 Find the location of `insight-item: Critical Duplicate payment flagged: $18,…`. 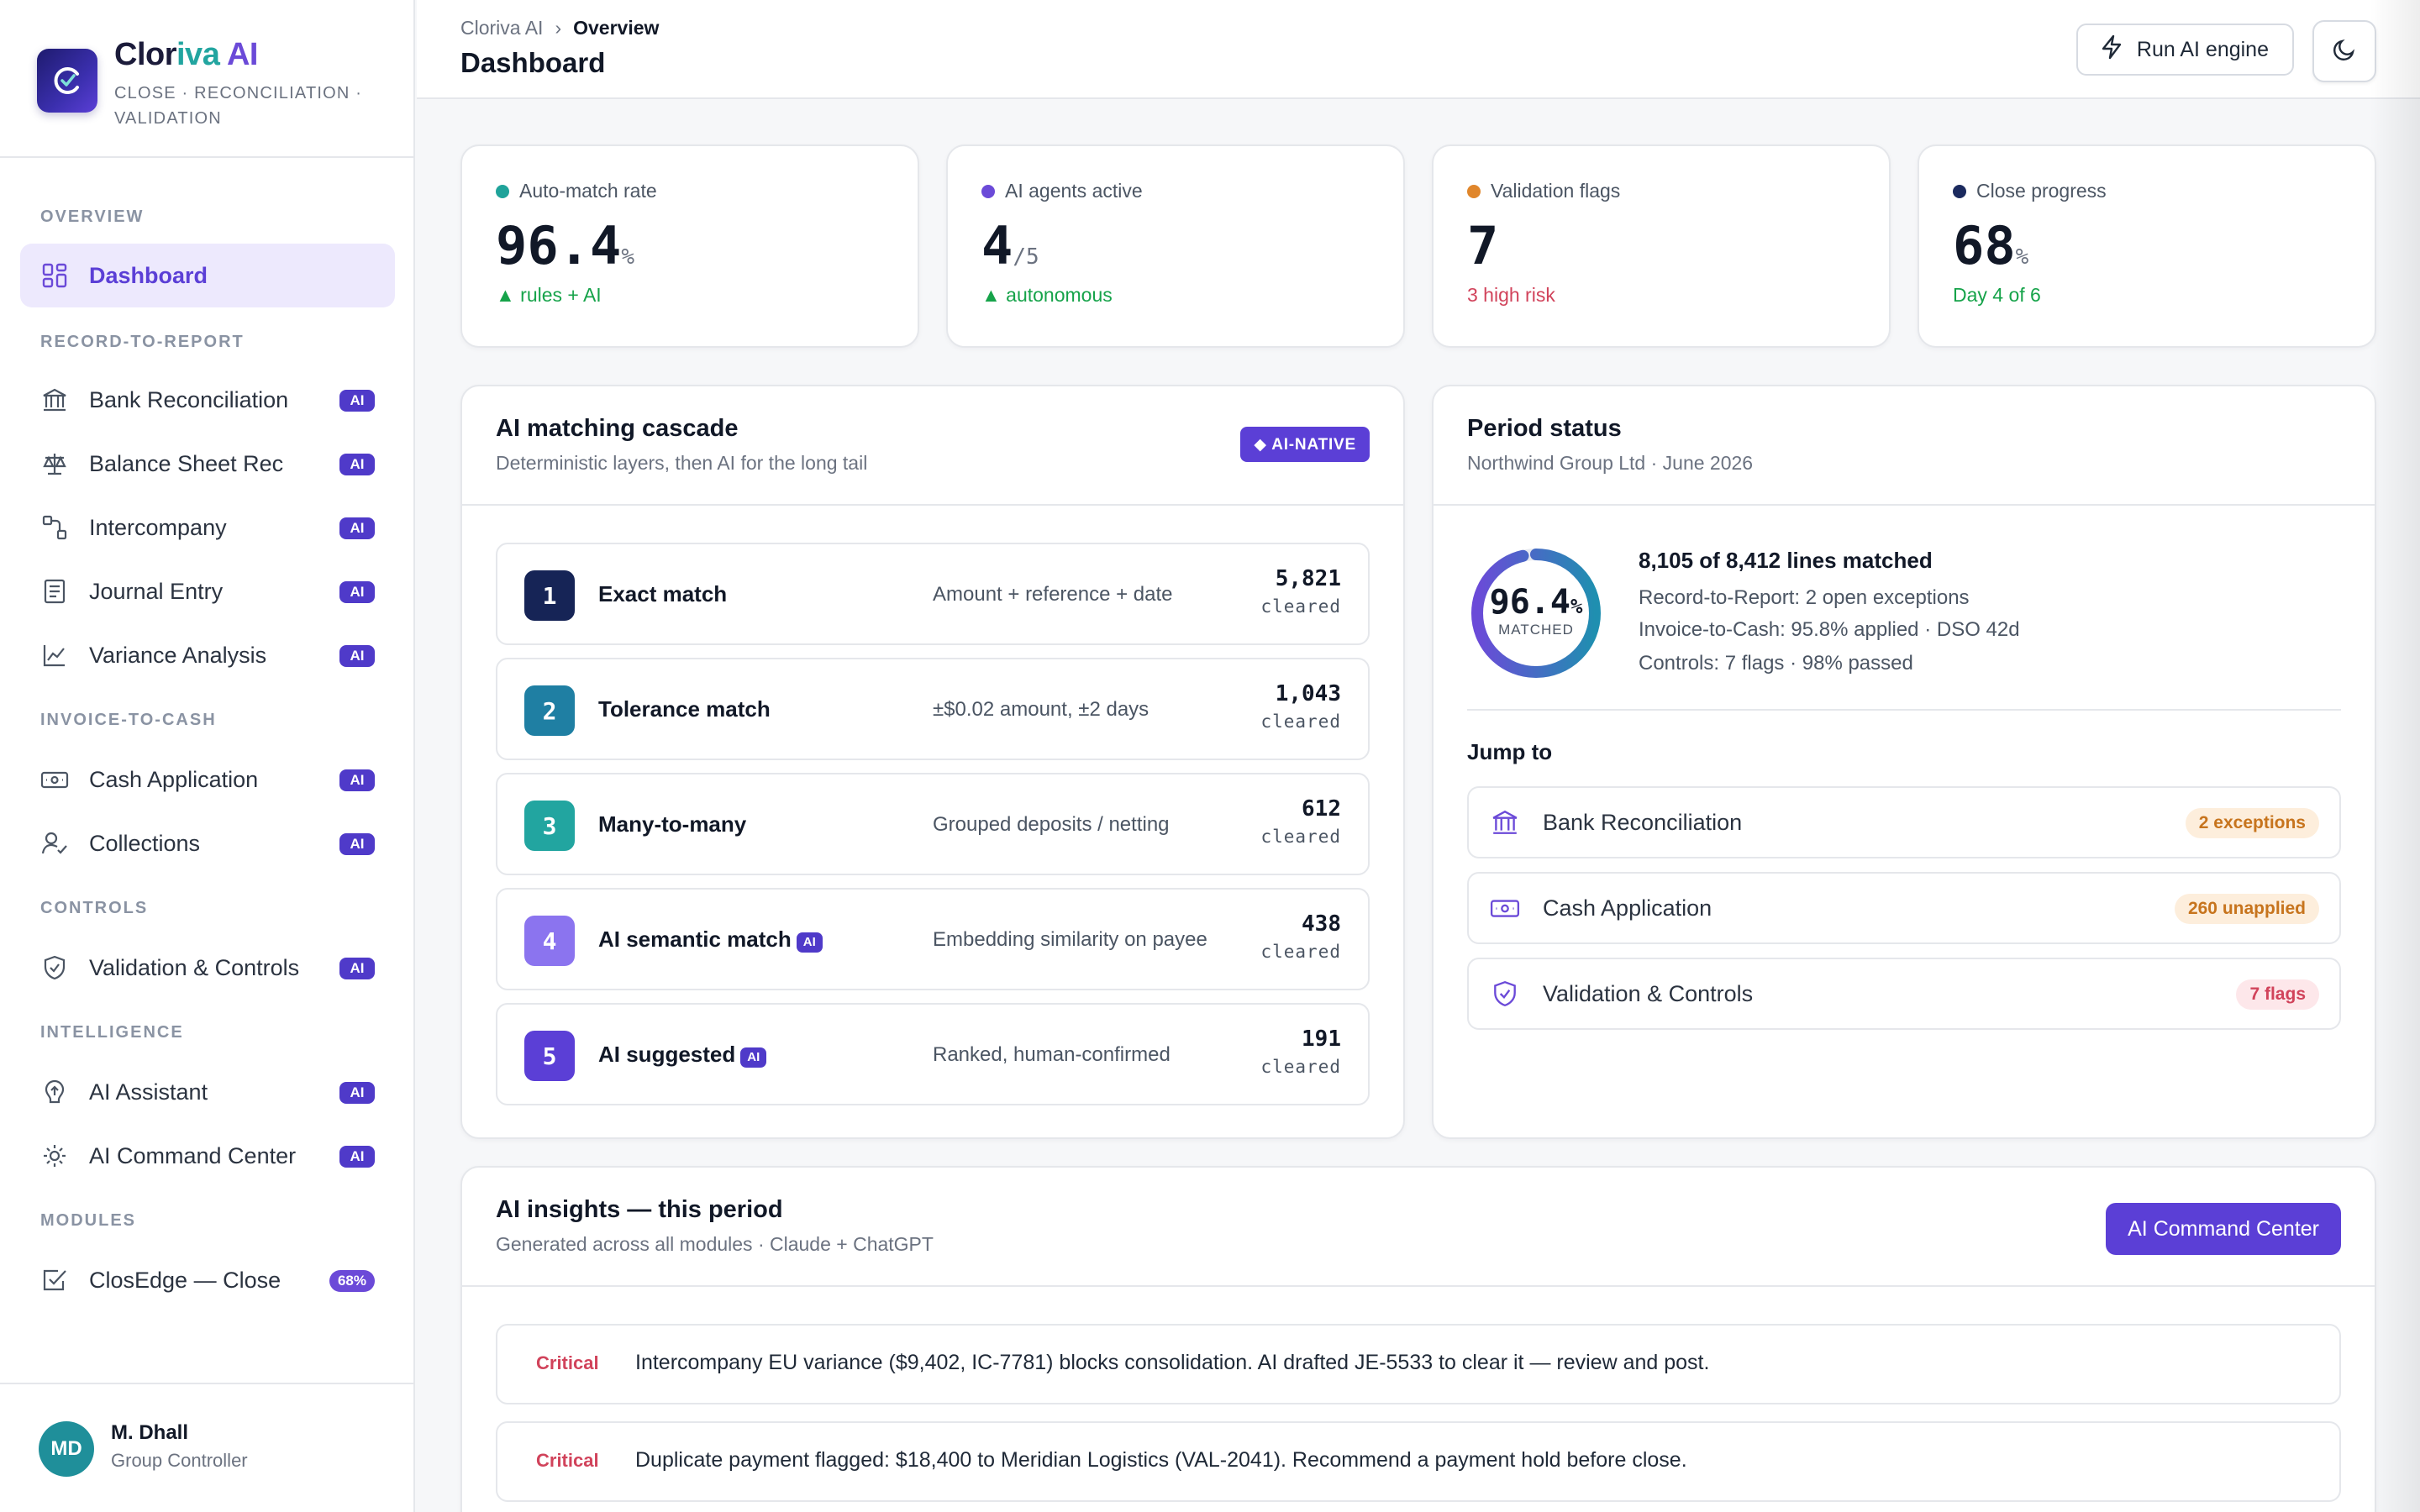

insight-item: Critical Duplicate payment flagged: $18,… is located at coordinates (1418, 1461).